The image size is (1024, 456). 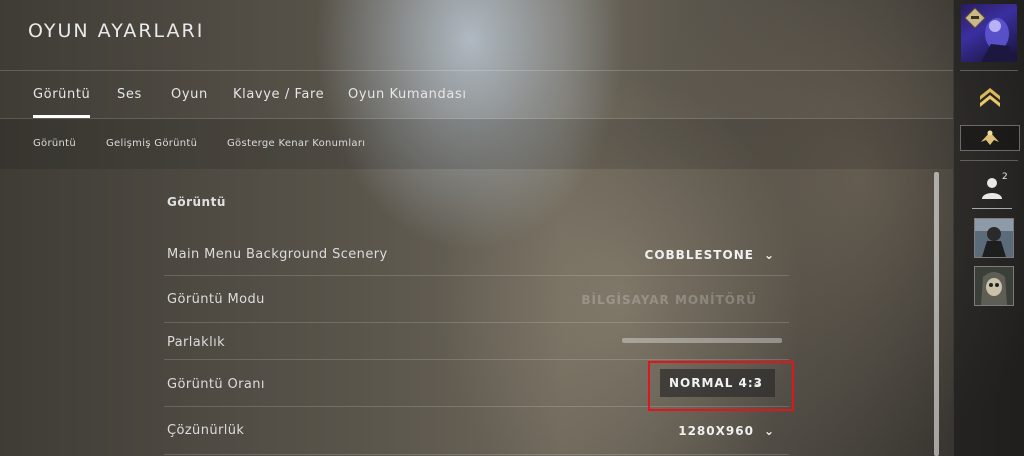 What do you see at coordinates (116, 31) in the screenshot?
I see `page-title: OYUN AYARLARI` at bounding box center [116, 31].